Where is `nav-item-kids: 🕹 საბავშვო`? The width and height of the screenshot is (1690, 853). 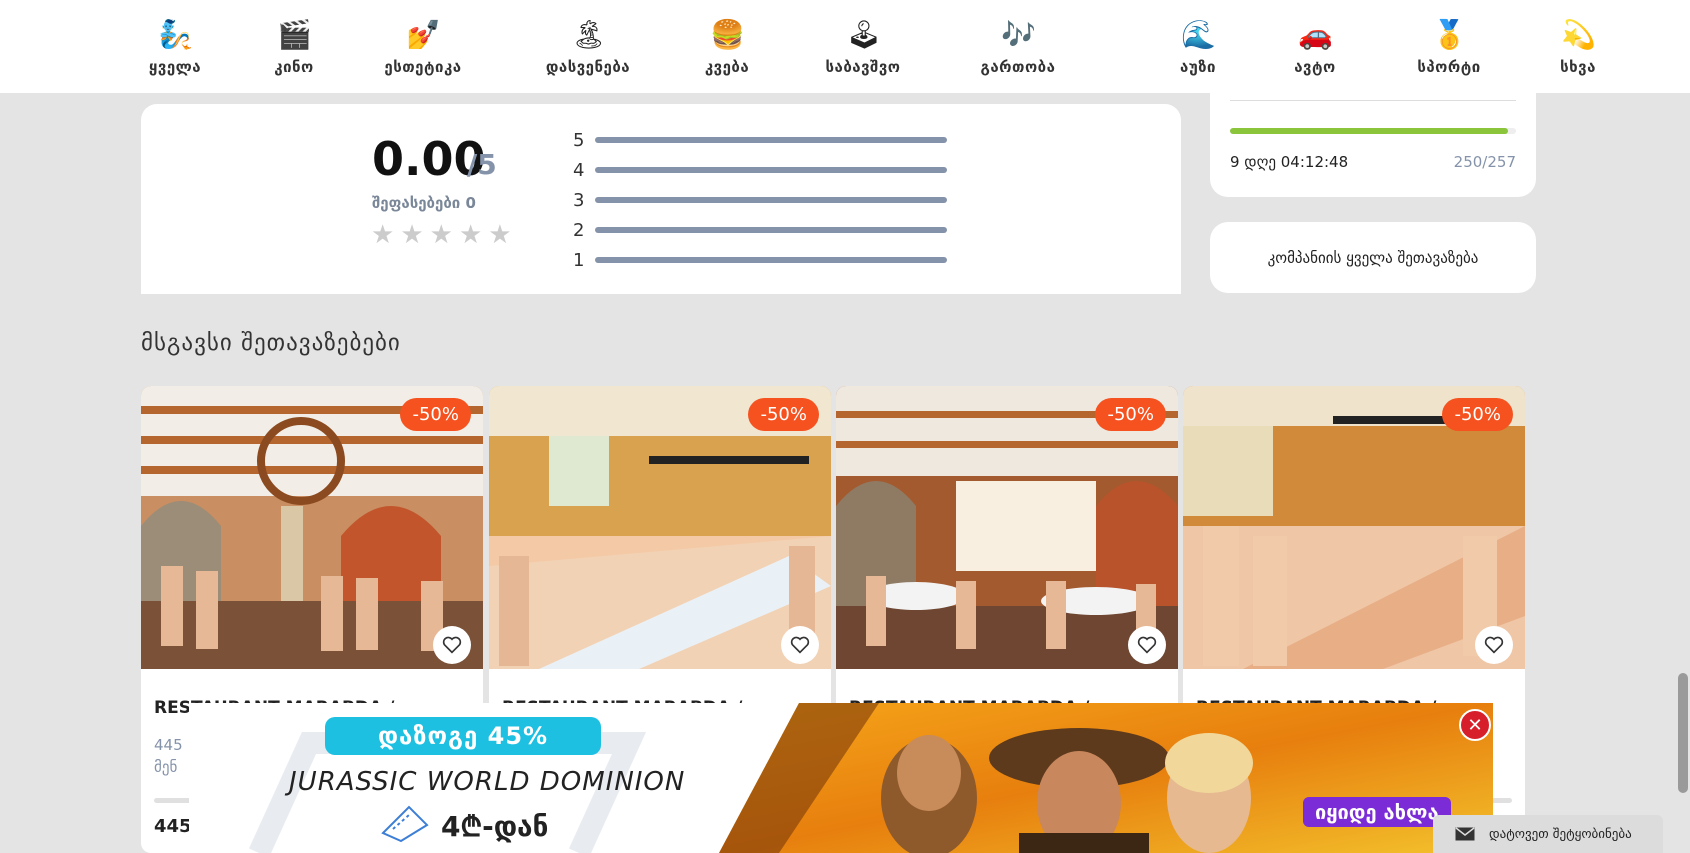 nav-item-kids: 🕹 საბავშვო is located at coordinates (863, 47).